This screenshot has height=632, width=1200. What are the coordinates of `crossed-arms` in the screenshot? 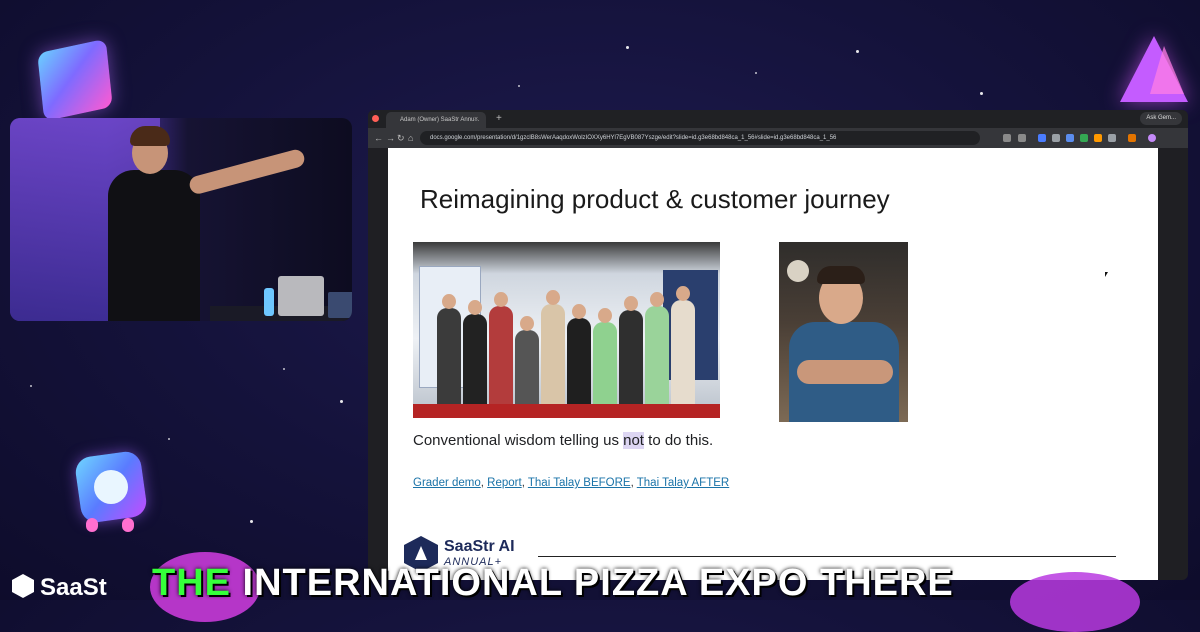 It's located at (845, 372).